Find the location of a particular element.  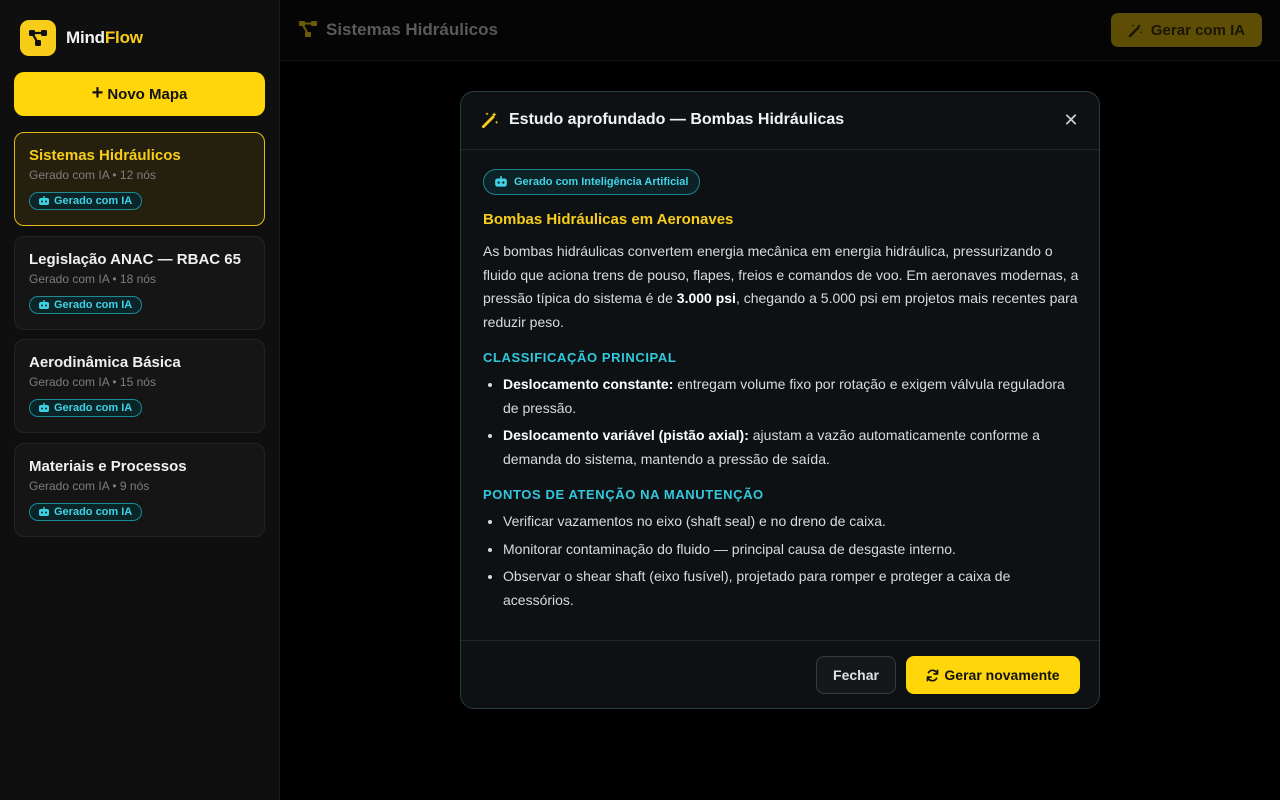

map-card-title: Aerodinâmica Básica is located at coordinates (105, 362).